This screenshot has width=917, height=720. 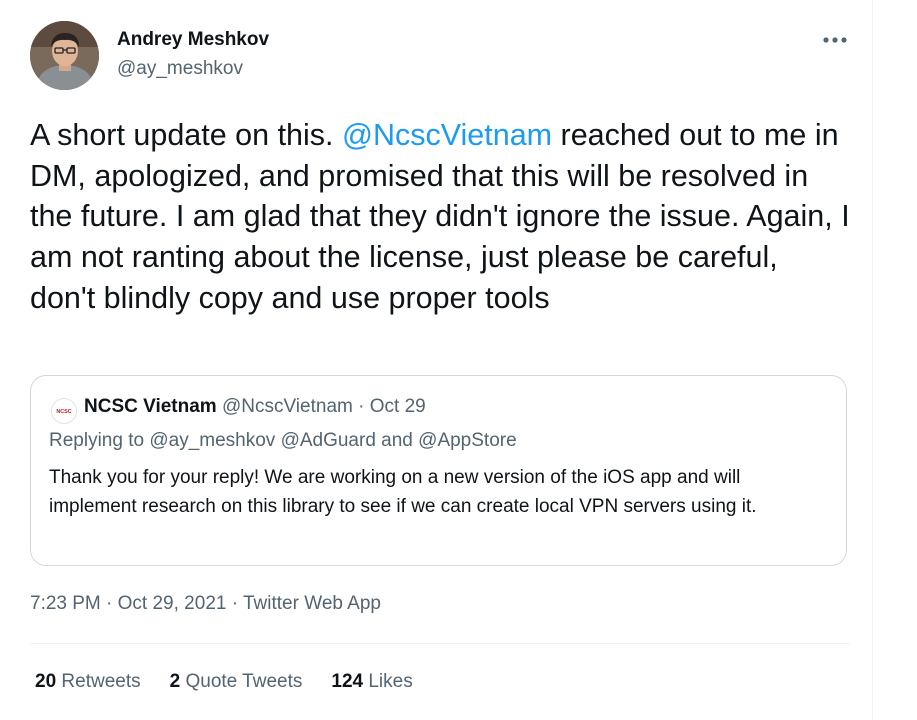 I want to click on user-avatar-icon, so click(x=64, y=55).